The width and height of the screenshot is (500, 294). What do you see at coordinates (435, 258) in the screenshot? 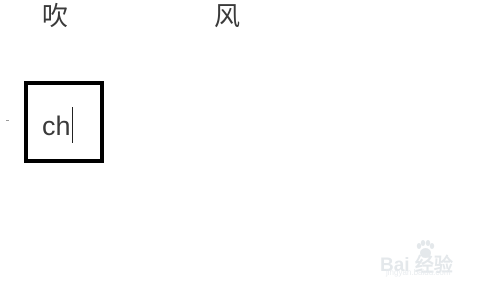
I see `baidu-jingyan-watermark: Bai 经验 jingyan.baidu.com` at bounding box center [435, 258].